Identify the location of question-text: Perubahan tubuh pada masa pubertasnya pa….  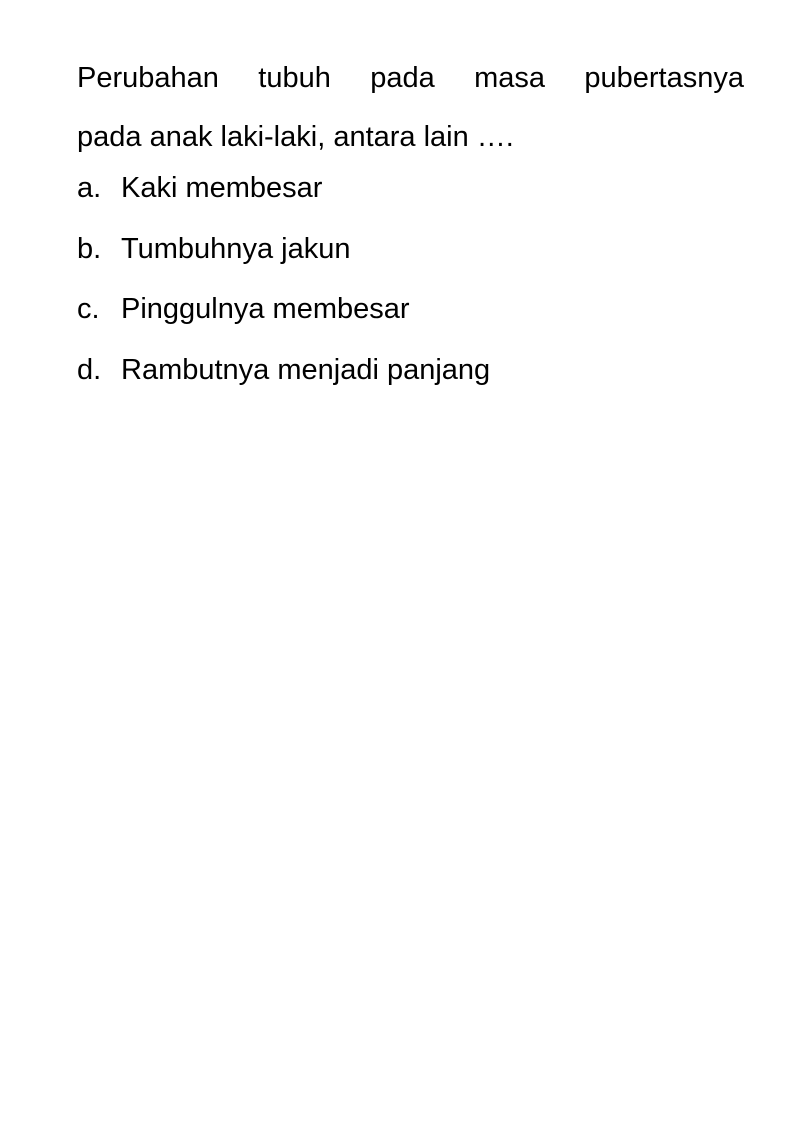
(410, 108).